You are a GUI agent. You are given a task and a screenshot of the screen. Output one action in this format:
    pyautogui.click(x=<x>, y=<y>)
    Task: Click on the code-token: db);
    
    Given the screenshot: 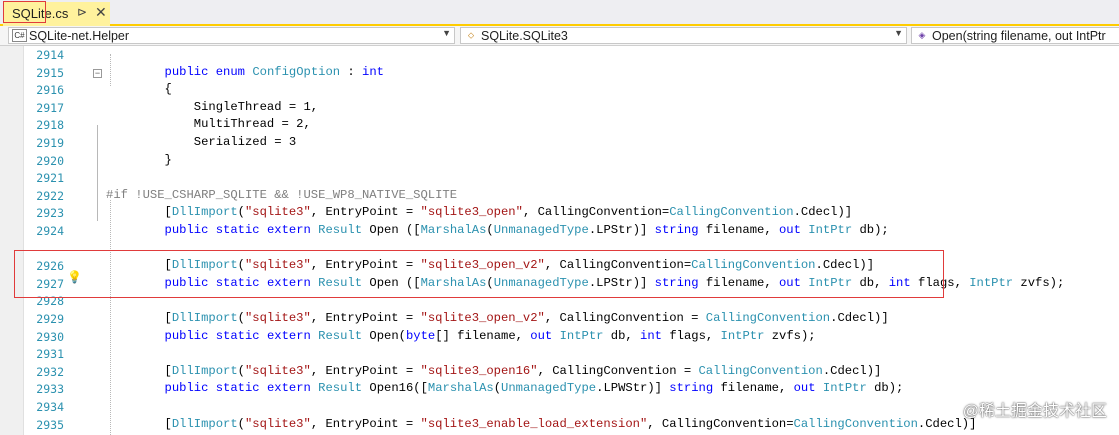 What is the action you would take?
    pyautogui.click(x=870, y=230)
    